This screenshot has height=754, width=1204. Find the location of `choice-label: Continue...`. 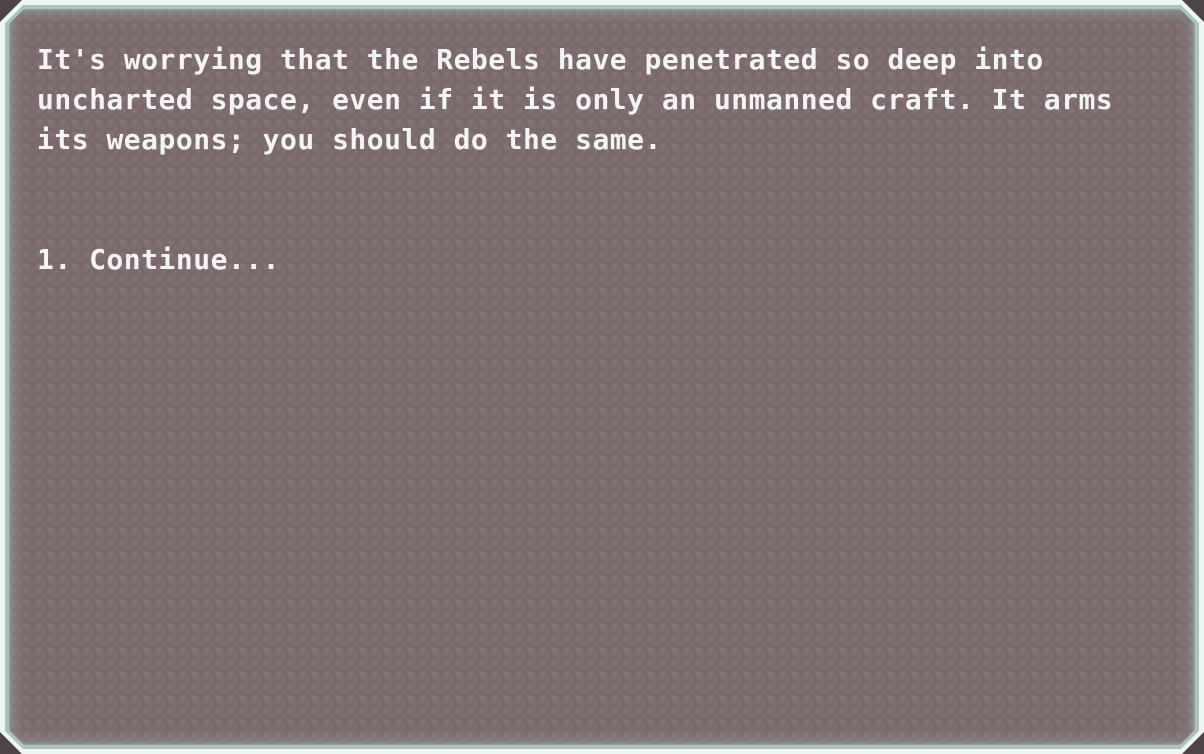

choice-label: Continue... is located at coordinates (185, 259).